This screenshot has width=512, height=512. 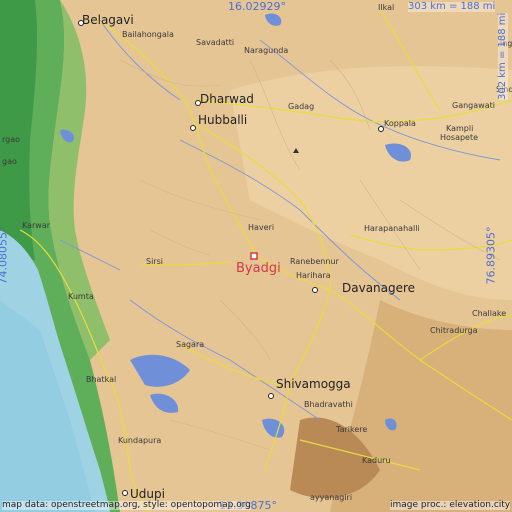 What do you see at coordinates (378, 288) in the screenshot?
I see `place-label-davanagere: Davanagere` at bounding box center [378, 288].